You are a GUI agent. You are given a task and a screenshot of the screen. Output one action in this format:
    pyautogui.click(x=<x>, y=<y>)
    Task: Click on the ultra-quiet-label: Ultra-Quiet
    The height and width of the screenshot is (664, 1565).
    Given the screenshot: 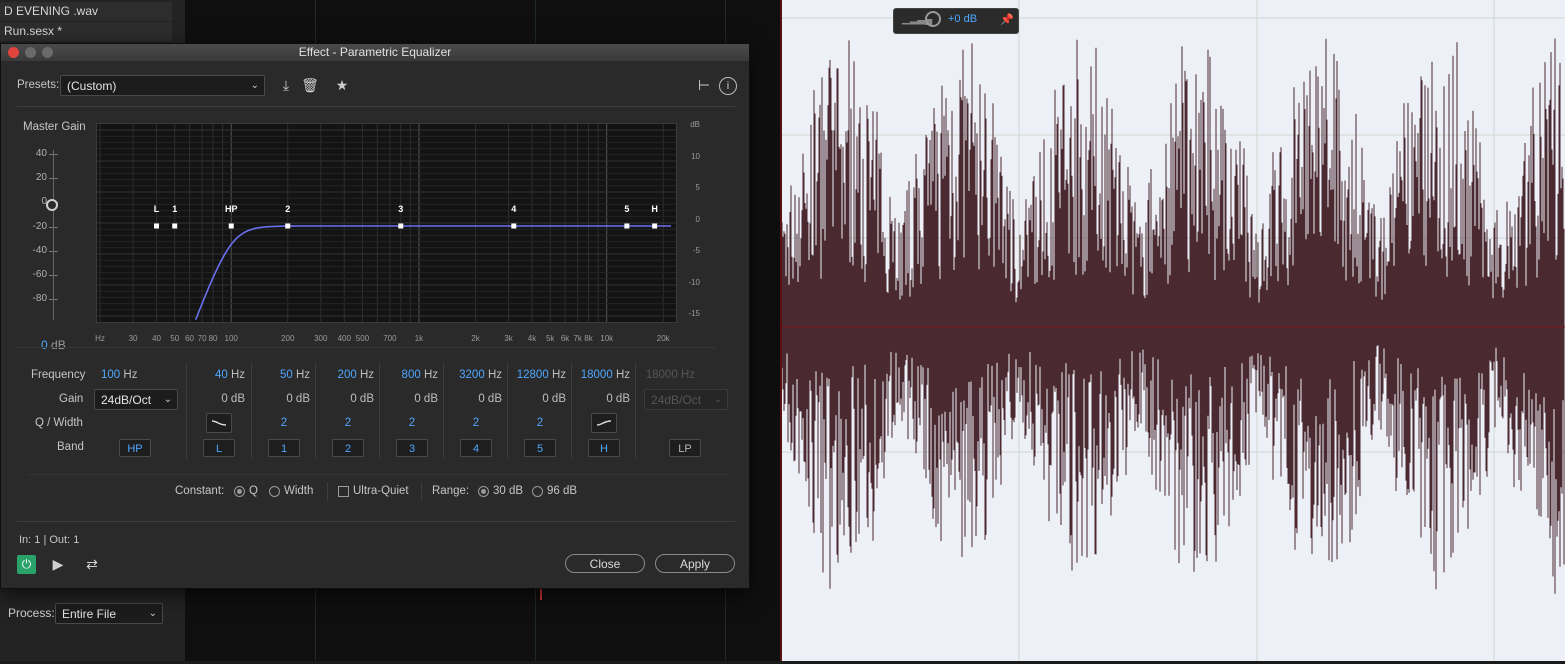 What is the action you would take?
    pyautogui.click(x=381, y=491)
    